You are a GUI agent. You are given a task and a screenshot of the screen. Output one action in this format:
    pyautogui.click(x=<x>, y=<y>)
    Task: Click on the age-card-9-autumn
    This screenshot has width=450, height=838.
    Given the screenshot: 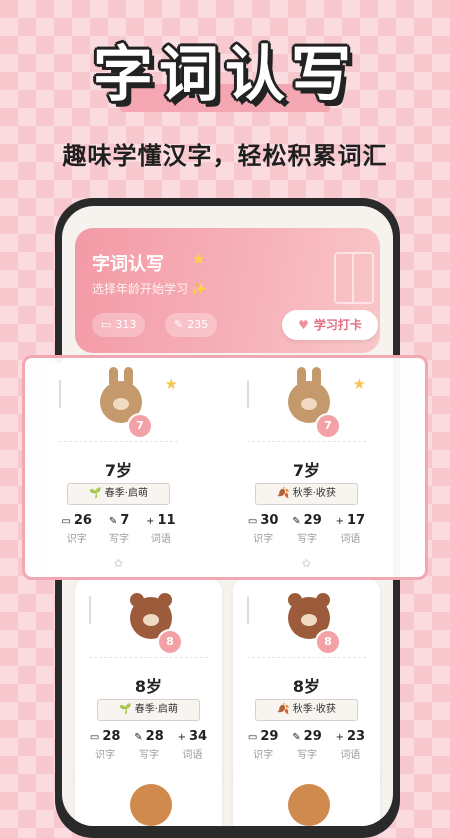 What is the action you would take?
    pyautogui.click(x=306, y=796)
    